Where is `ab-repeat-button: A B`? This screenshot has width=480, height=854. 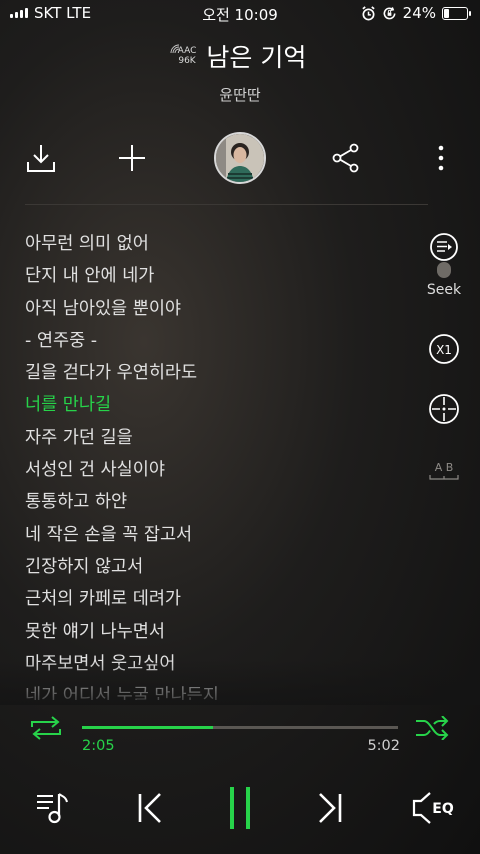 ab-repeat-button: A B is located at coordinates (444, 472).